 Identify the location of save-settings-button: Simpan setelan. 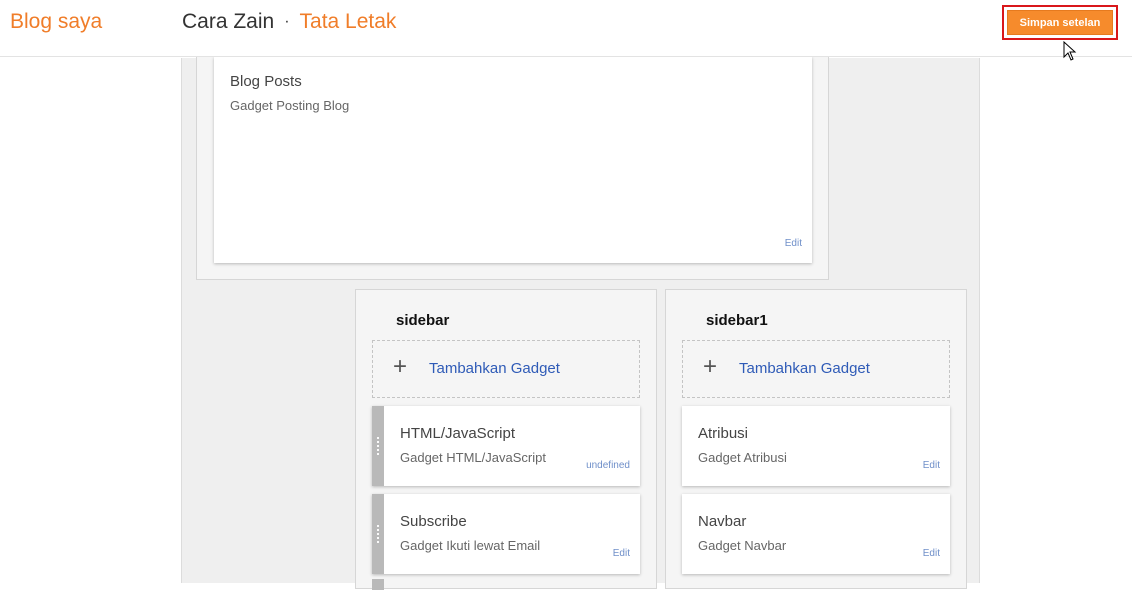
(1060, 22).